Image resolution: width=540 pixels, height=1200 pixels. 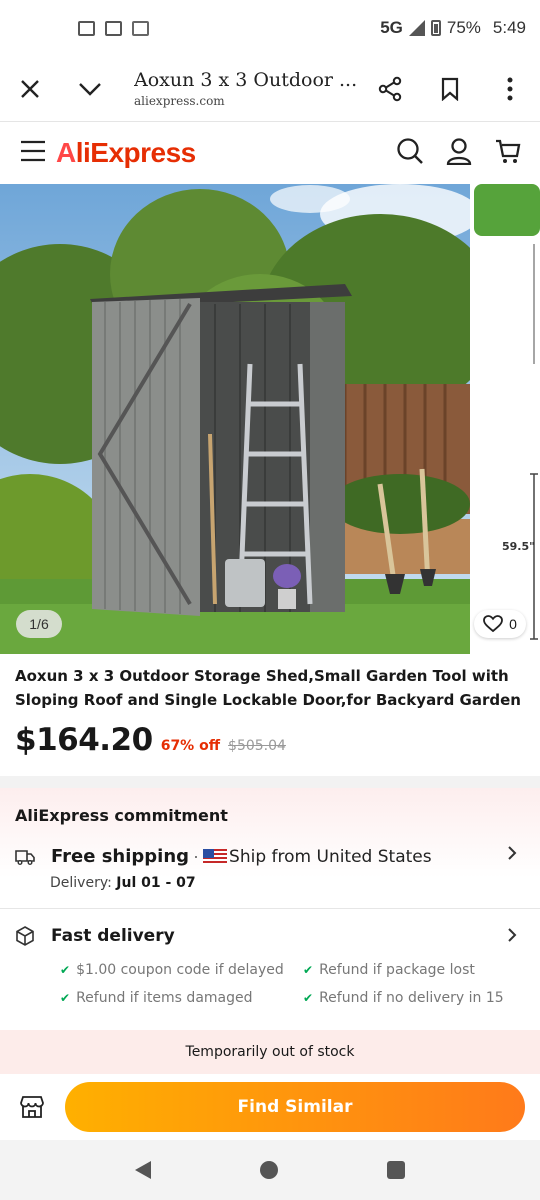 I want to click on gallery-icon, so click(x=113, y=28).